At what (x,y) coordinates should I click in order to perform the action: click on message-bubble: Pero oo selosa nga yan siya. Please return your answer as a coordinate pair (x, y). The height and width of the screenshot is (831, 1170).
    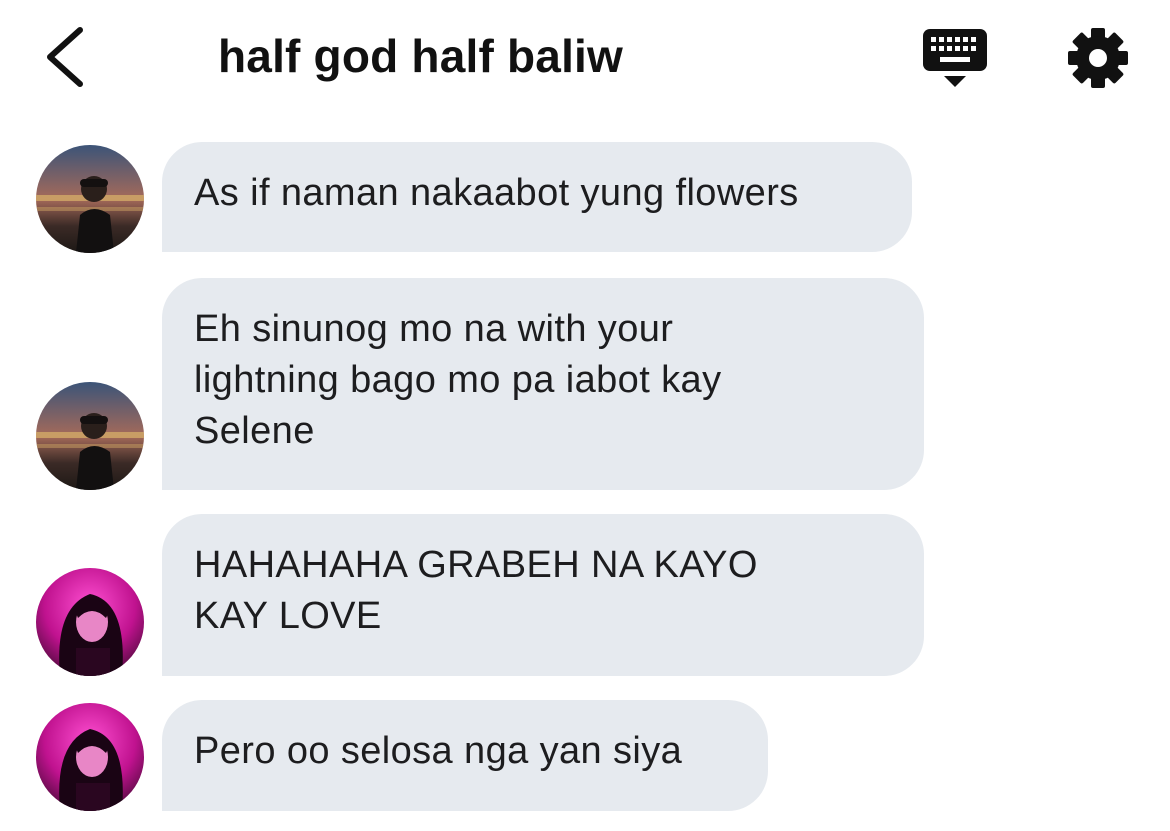
    Looking at the image, I should click on (465, 755).